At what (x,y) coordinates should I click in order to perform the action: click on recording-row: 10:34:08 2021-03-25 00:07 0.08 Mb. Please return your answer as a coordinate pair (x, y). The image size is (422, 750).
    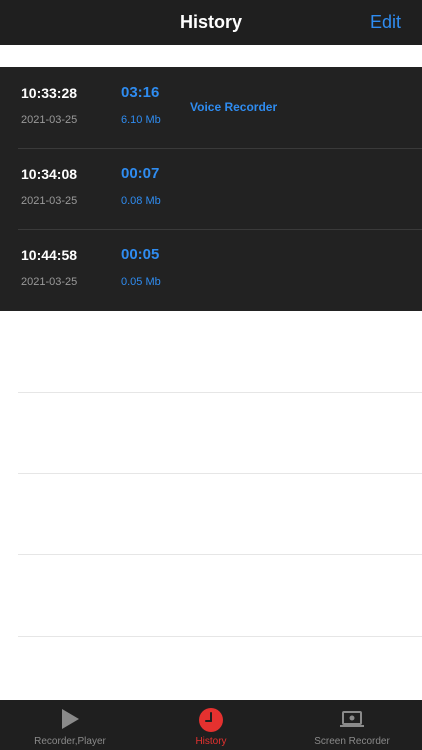
    Looking at the image, I should click on (211, 188).